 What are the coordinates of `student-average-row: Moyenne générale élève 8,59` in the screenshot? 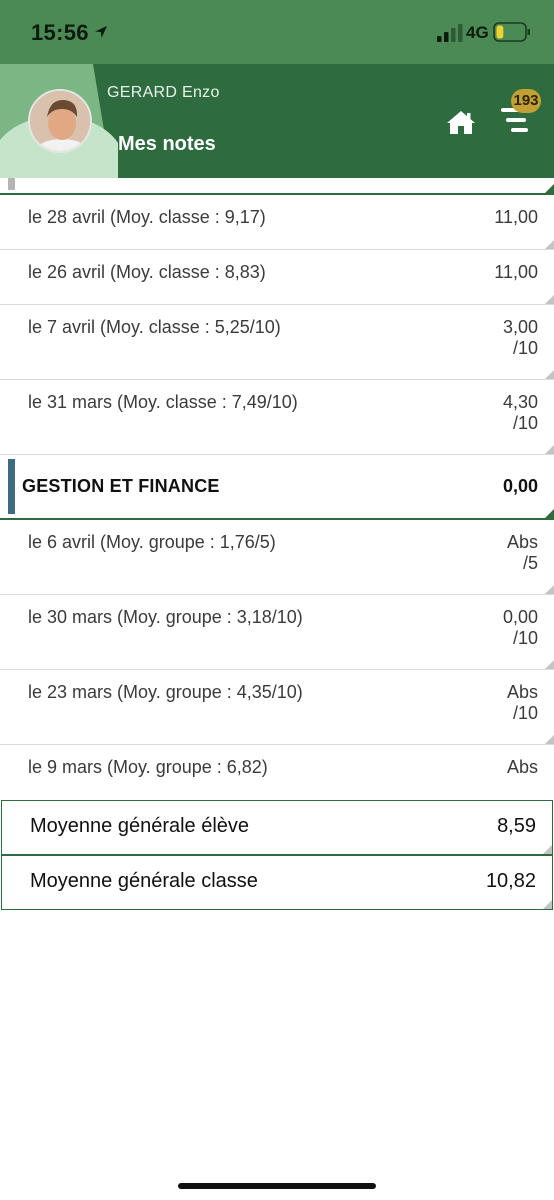 It's located at (277, 827).